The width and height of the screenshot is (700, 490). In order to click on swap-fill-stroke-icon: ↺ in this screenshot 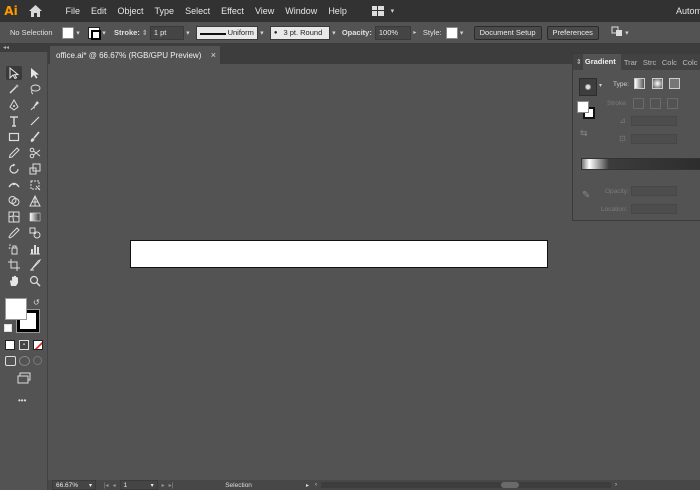, I will do `click(36, 302)`.